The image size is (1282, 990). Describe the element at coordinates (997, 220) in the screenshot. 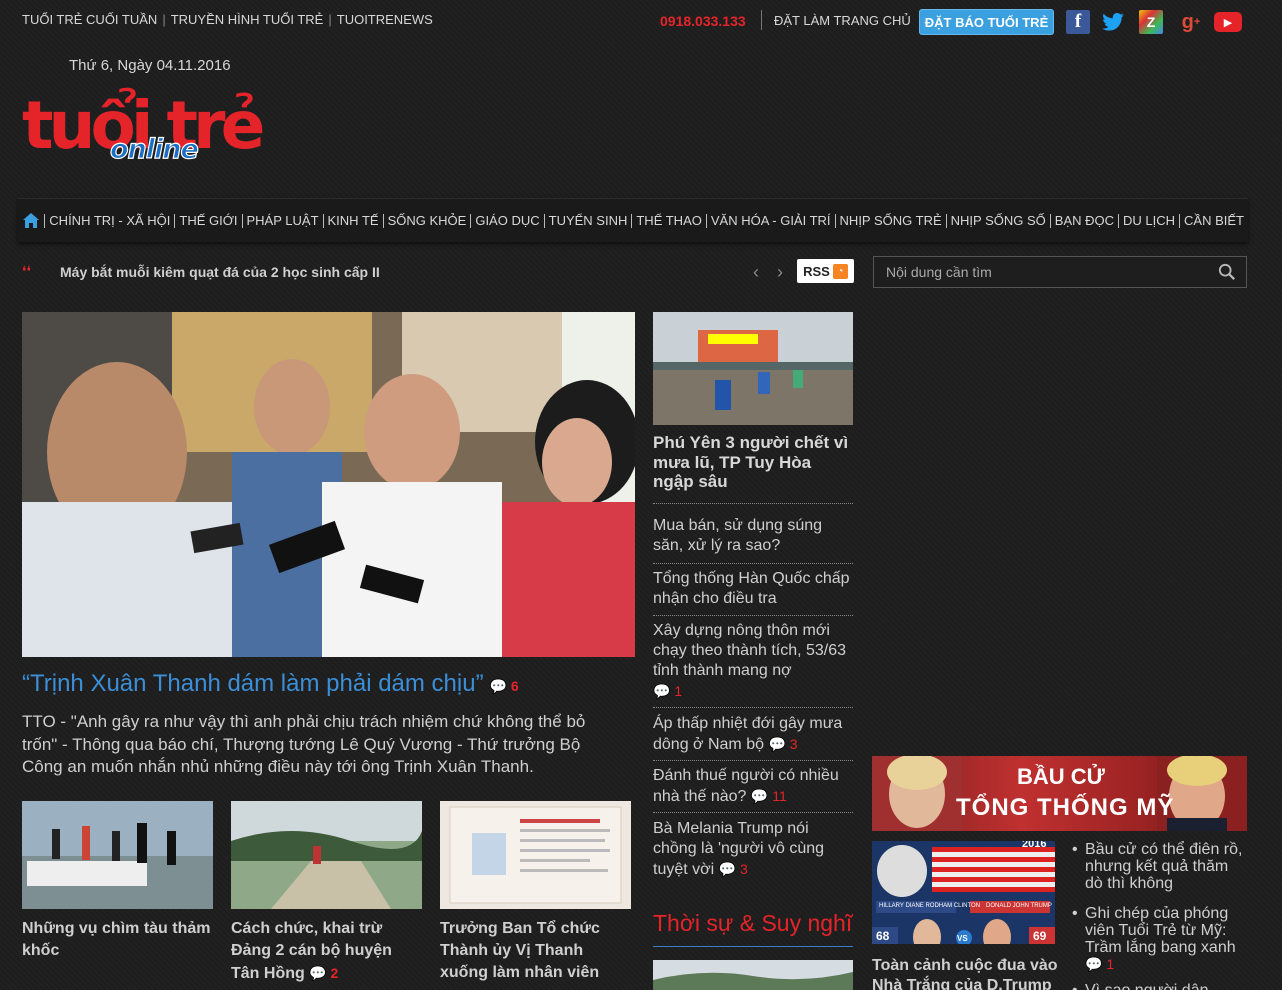

I see `nav-item-nhip-song-so: NHỊP SỐNG SỐ` at that location.